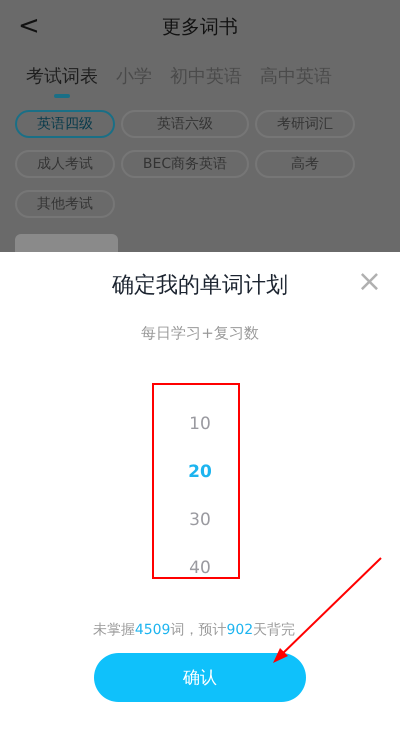  What do you see at coordinates (29, 26) in the screenshot?
I see `back-button: <` at bounding box center [29, 26].